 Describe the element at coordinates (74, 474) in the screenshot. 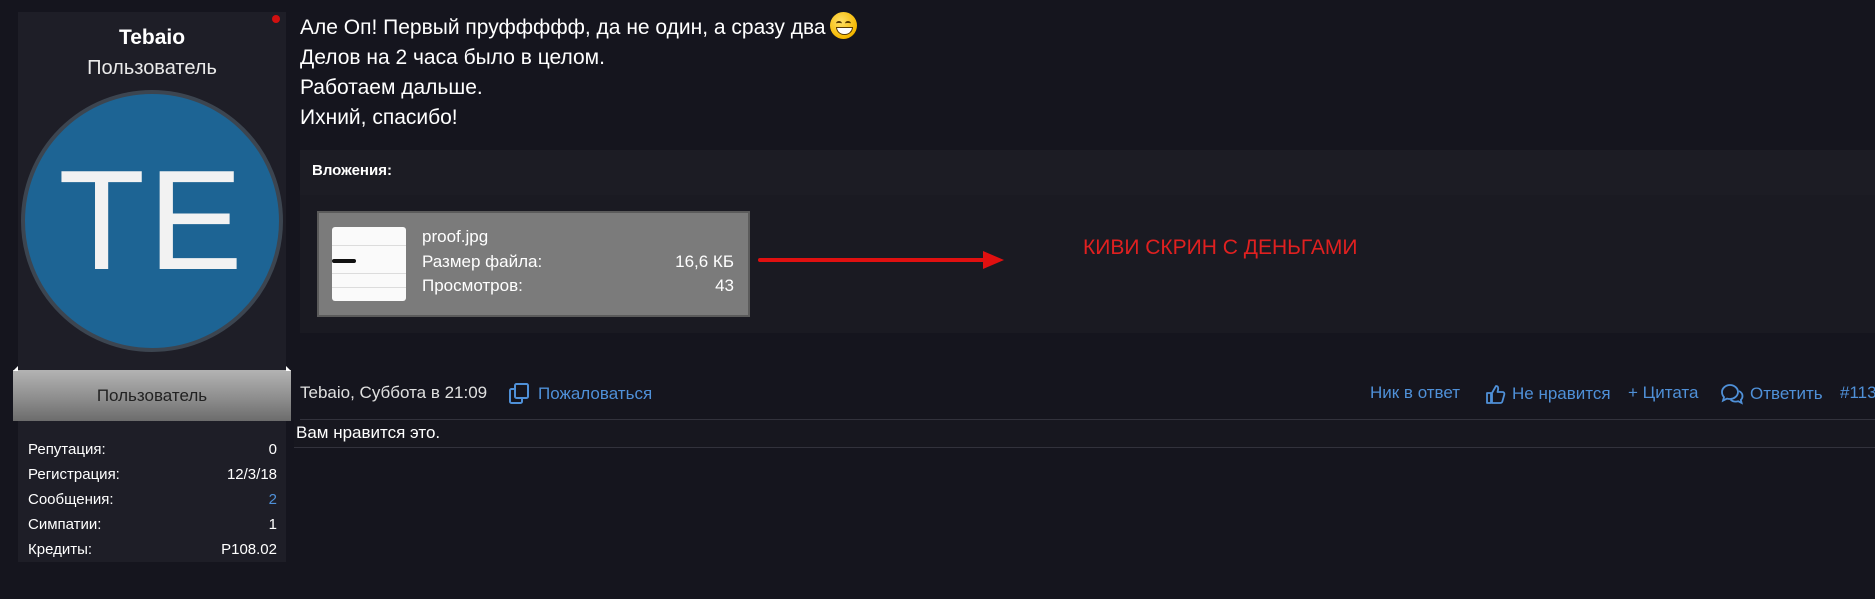

I see `stat-label: Регистрация:` at that location.